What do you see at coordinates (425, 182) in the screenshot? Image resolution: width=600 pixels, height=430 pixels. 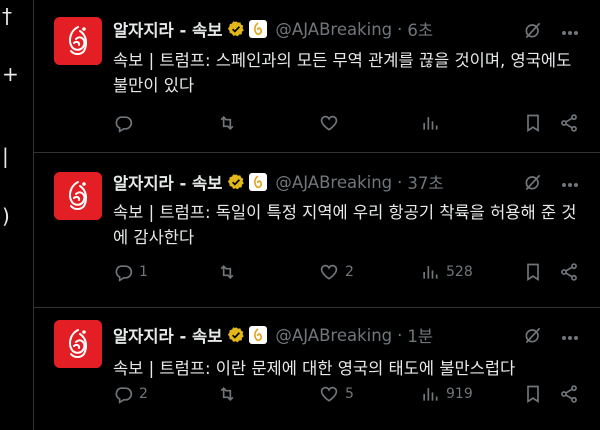 I see `timestamp: 37초` at bounding box center [425, 182].